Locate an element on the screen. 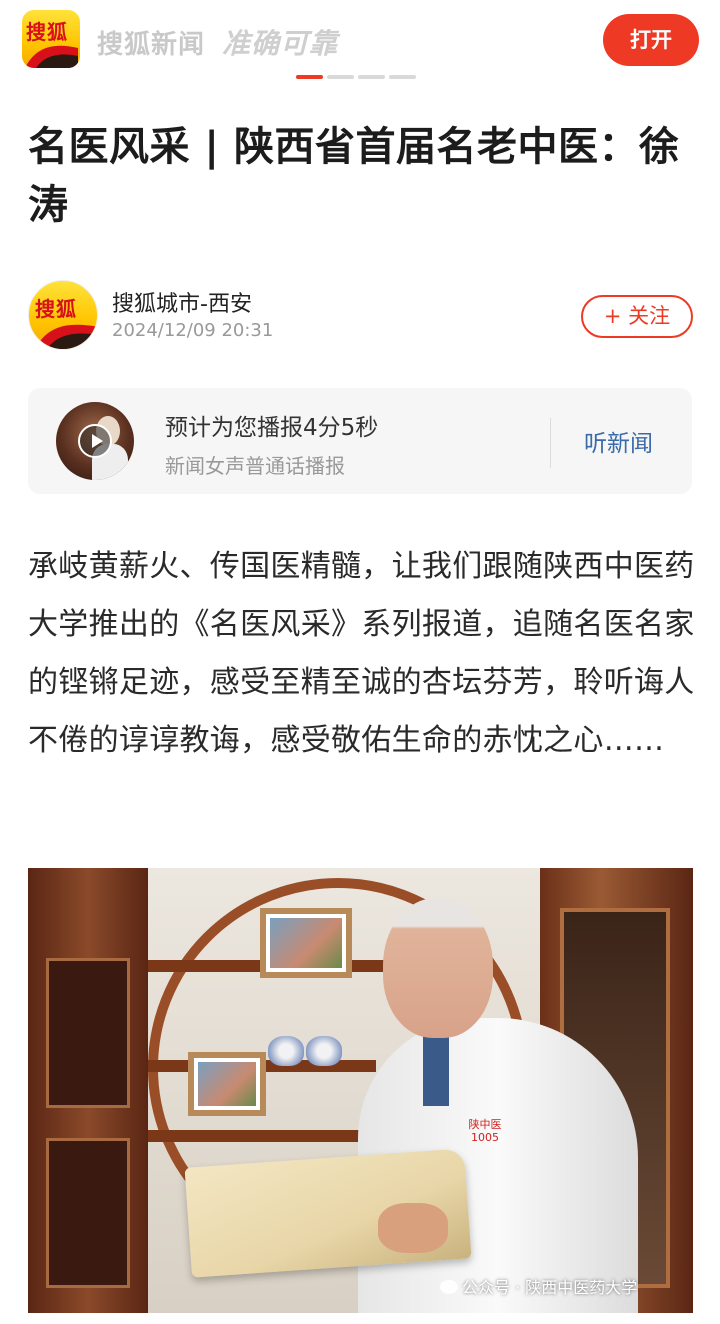 The image size is (720, 1324). audio-voice-text: 新闻女声普通话播报 is located at coordinates (255, 466).